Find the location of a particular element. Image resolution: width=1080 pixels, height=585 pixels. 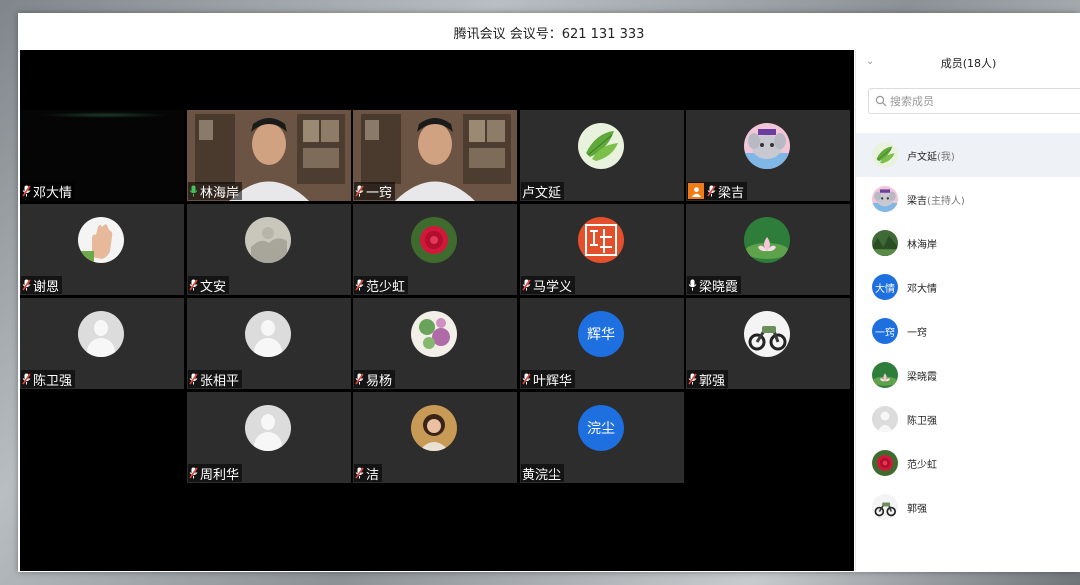

mic-icon is located at coordinates (693, 285).